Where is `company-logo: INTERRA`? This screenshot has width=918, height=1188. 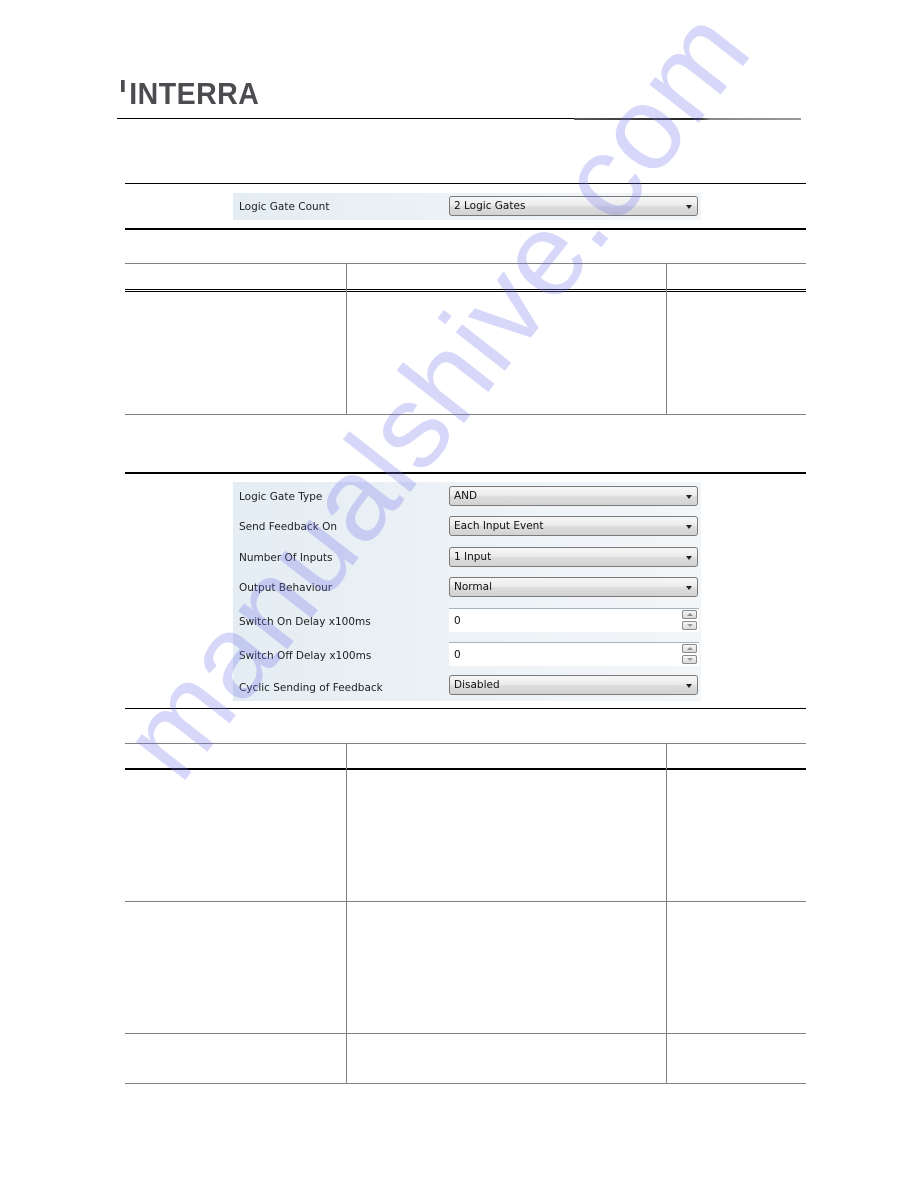 company-logo: INTERRA is located at coordinates (190, 93).